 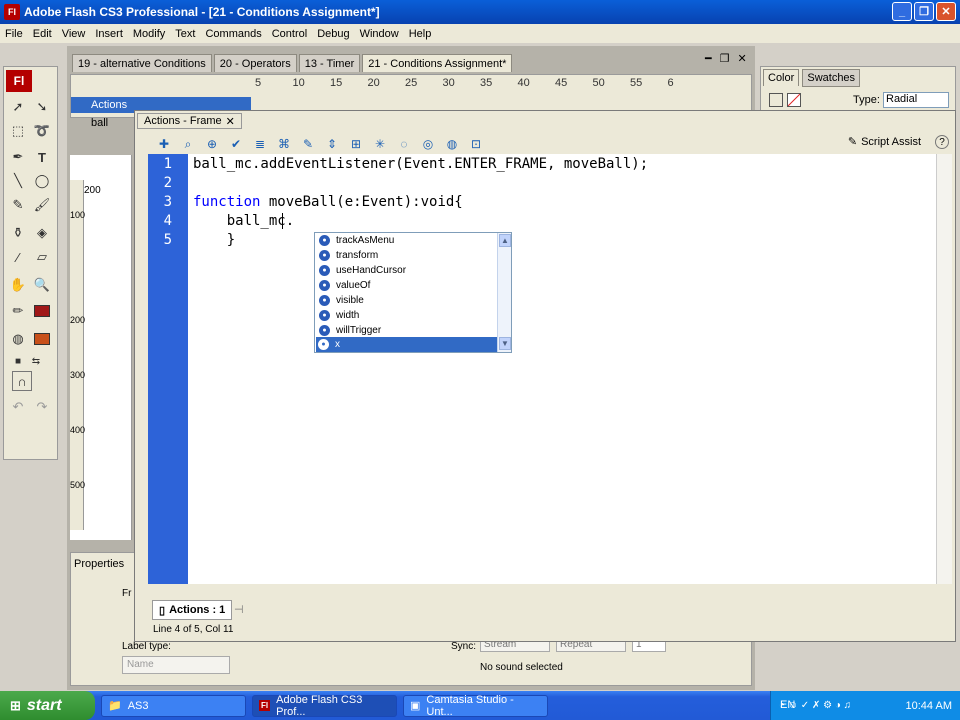 I want to click on code-hint-item-selected: ● x, so click(x=407, y=344).